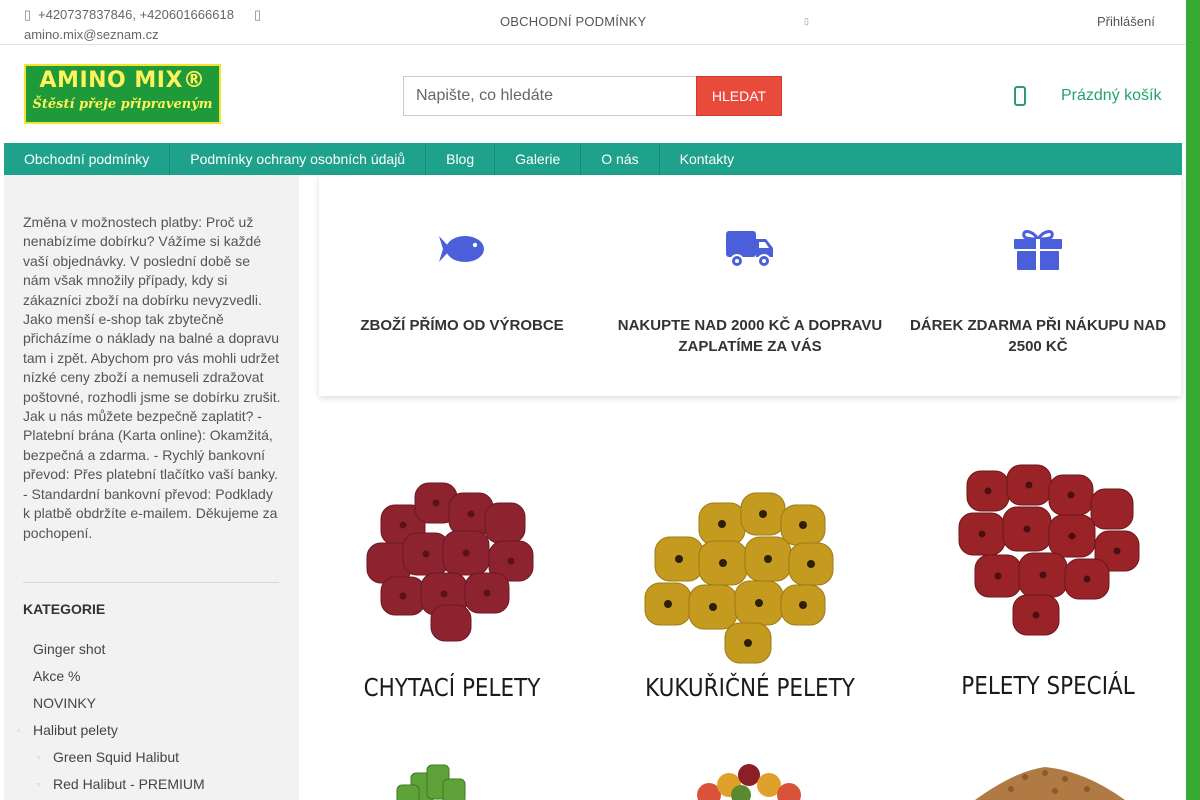 This screenshot has width=1200, height=800. Describe the element at coordinates (1038, 336) in the screenshot. I see `feature-text: DÁREK ZDARMA PŘI NÁKUPU NAD 2500 KČ` at that location.